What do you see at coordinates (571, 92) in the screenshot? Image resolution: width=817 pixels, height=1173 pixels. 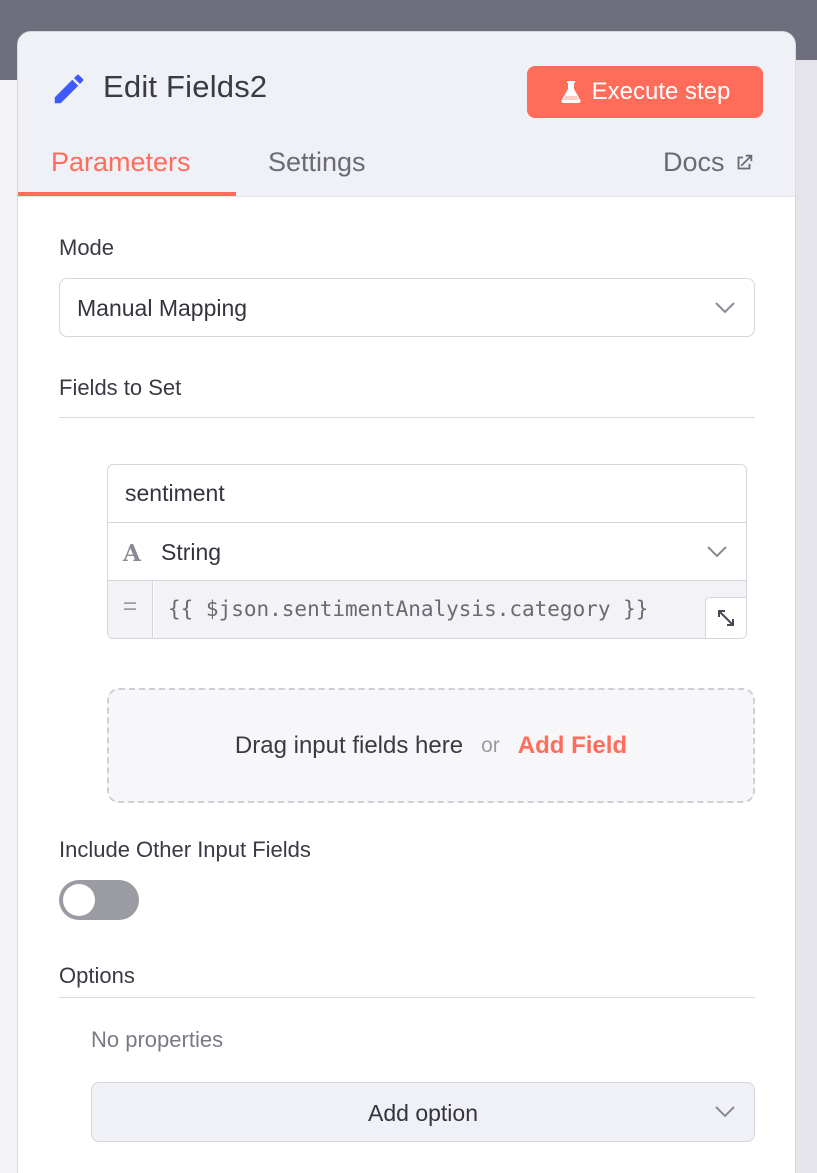 I see `flask-icon` at bounding box center [571, 92].